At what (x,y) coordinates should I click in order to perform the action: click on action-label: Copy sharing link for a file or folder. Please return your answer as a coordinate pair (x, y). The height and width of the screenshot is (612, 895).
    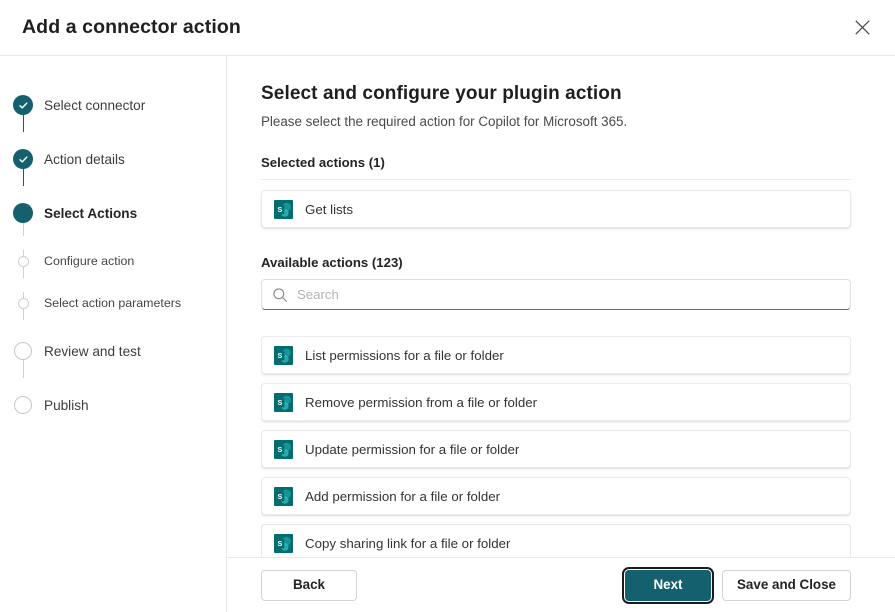
    Looking at the image, I should click on (408, 543).